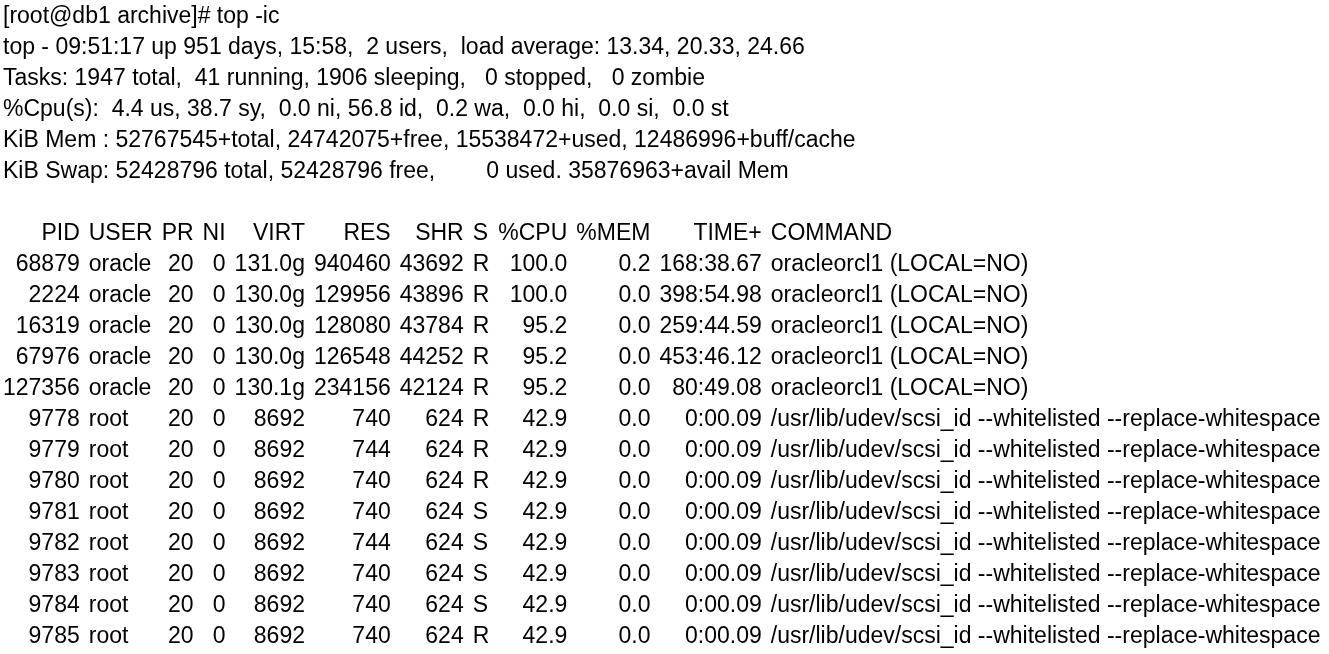 The image size is (1329, 654). Describe the element at coordinates (613, 232) in the screenshot. I see `column-header: %MEM` at that location.